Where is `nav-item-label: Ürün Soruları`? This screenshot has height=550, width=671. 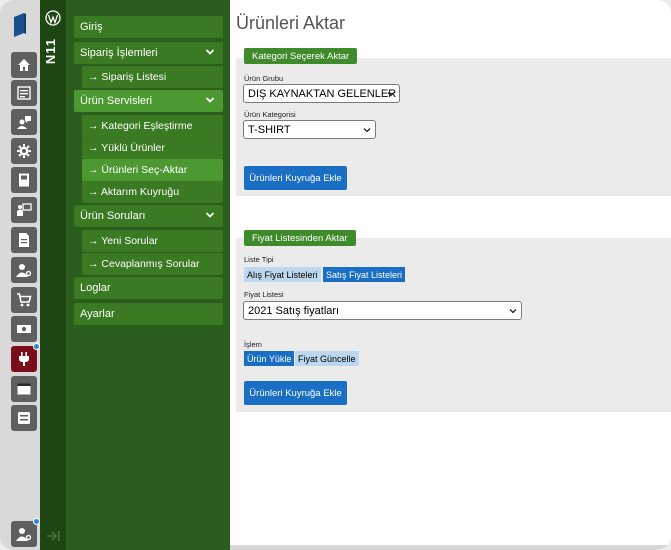 nav-item-label: Ürün Soruları is located at coordinates (113, 216).